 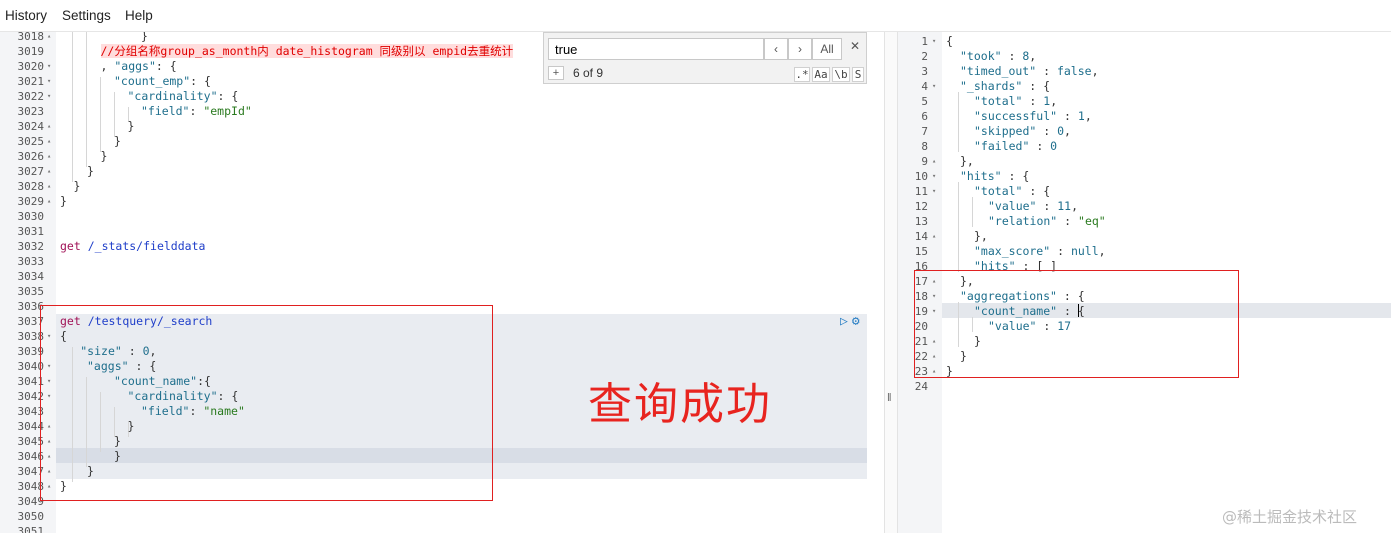 What do you see at coordinates (695, 16) in the screenshot?
I see `menu-bar: History Settings Help` at bounding box center [695, 16].